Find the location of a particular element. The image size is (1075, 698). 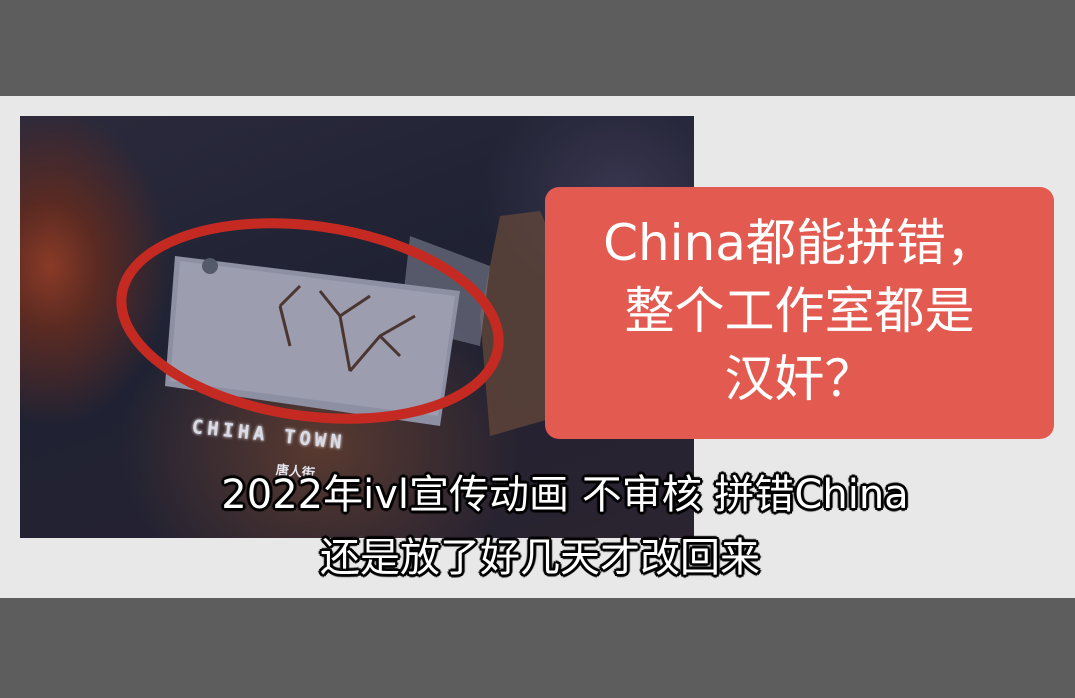

caption-line-2: 还是放了好几天才改回来 is located at coordinates (540, 558).